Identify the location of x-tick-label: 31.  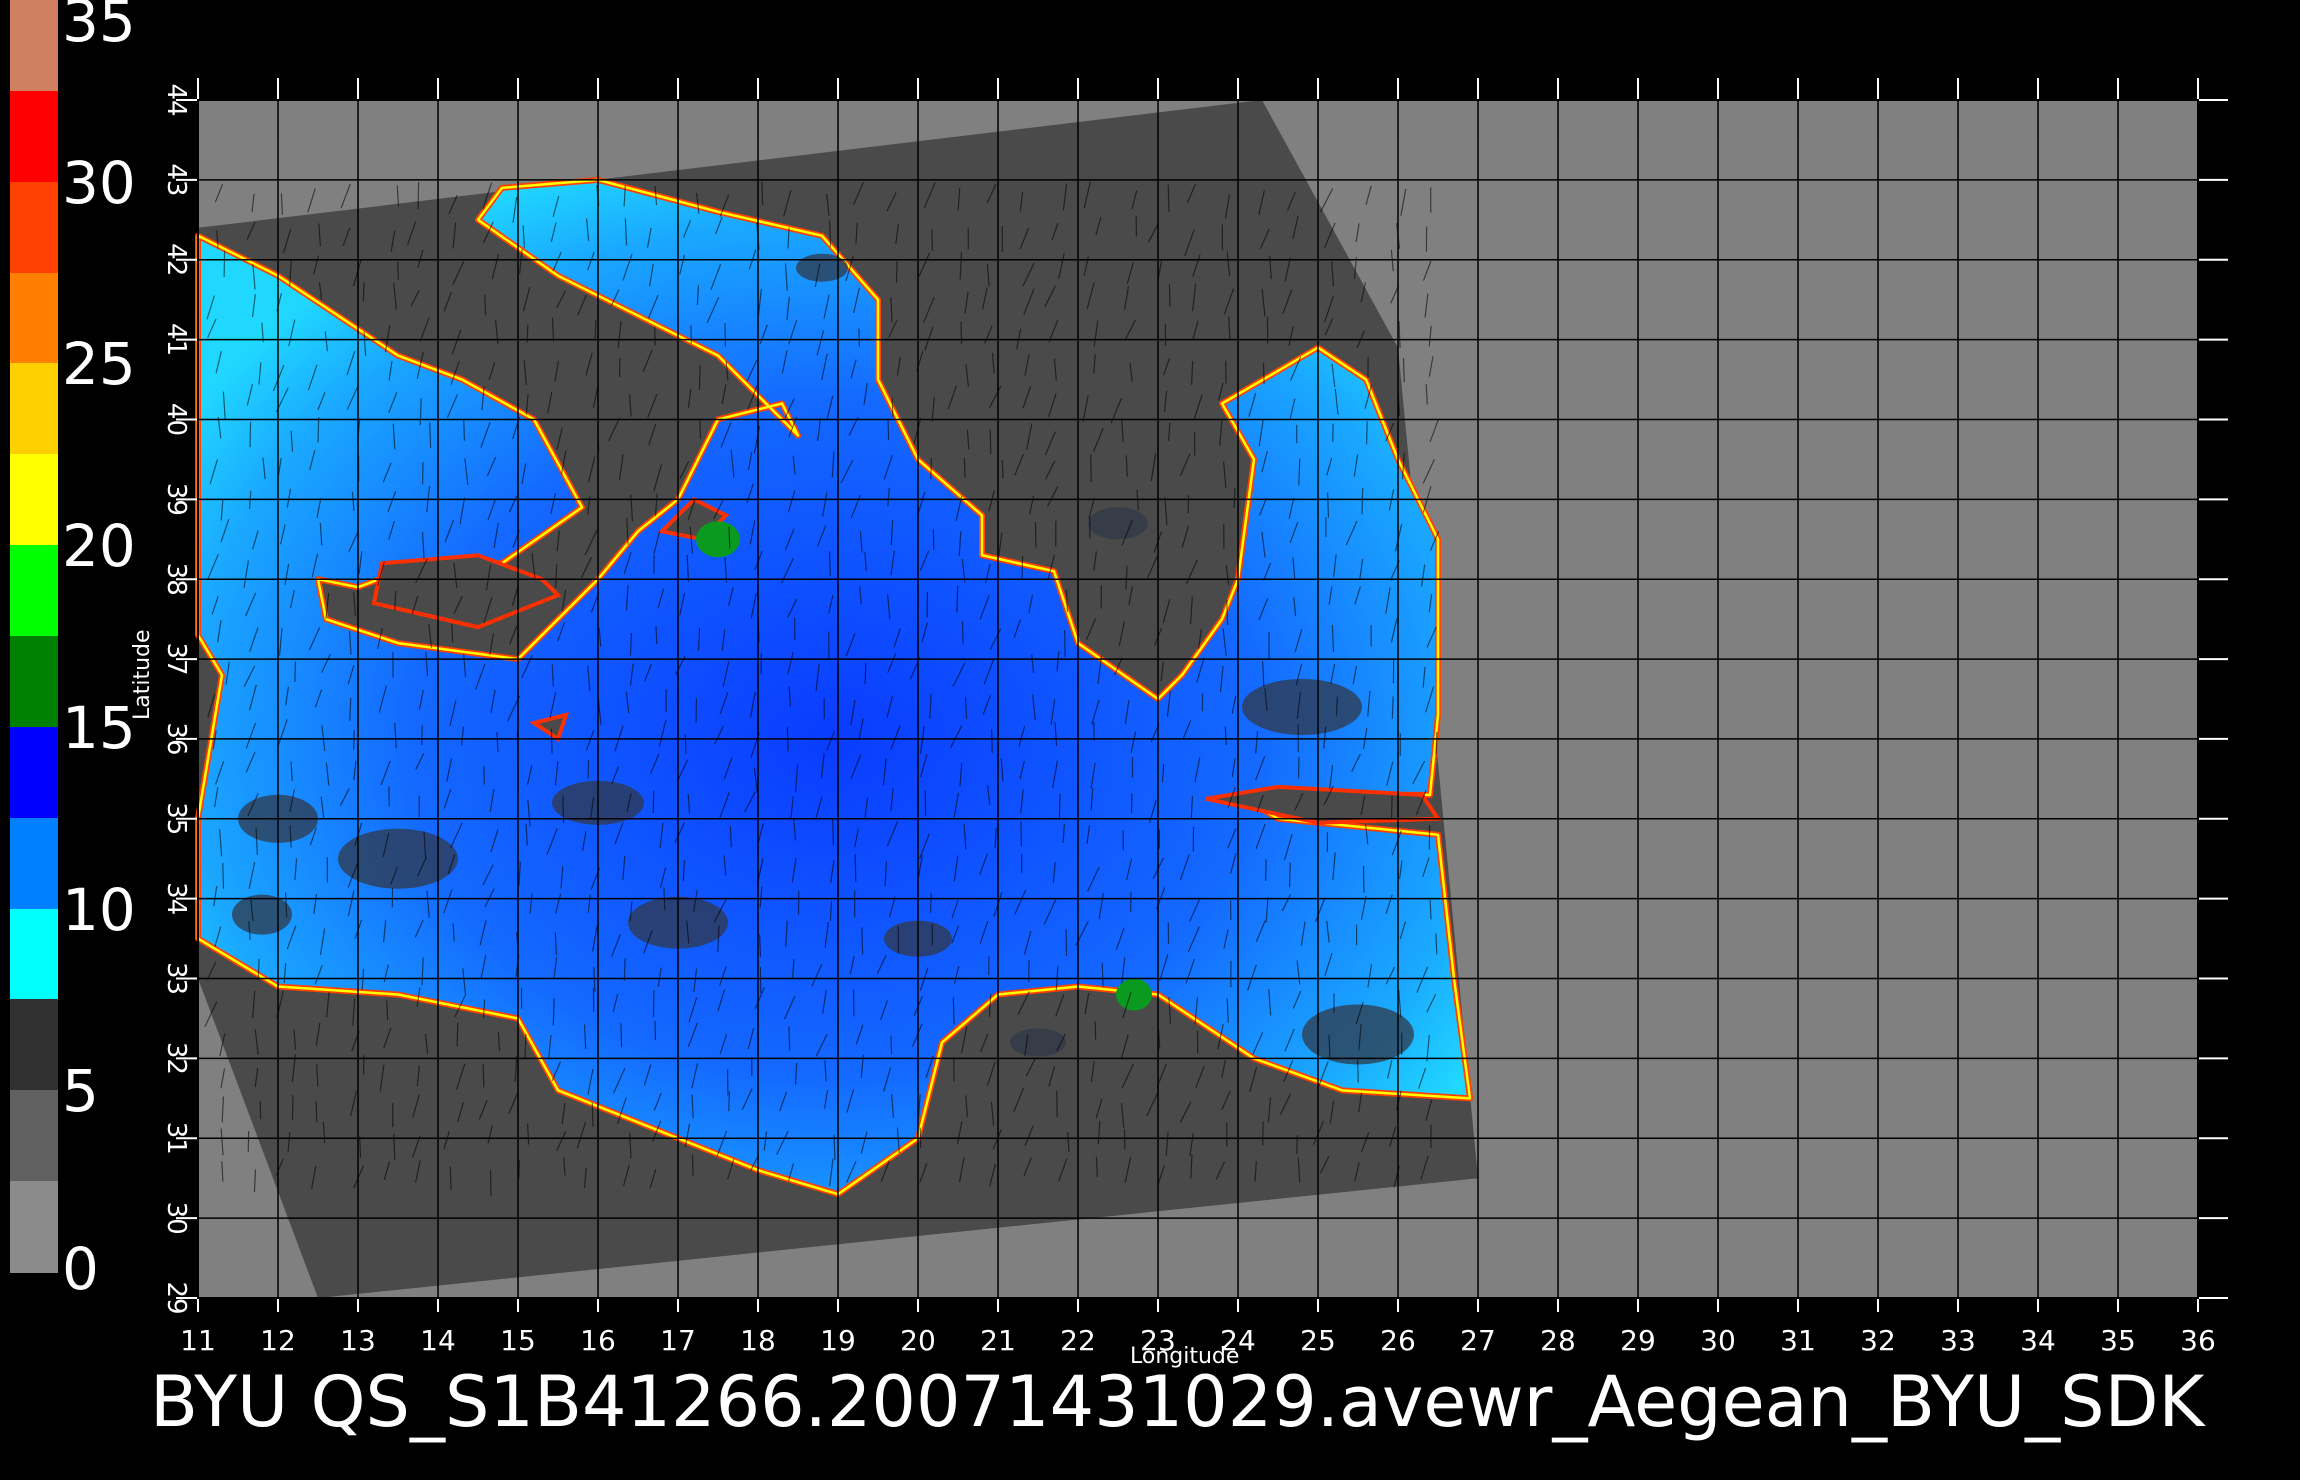
(1798, 1340).